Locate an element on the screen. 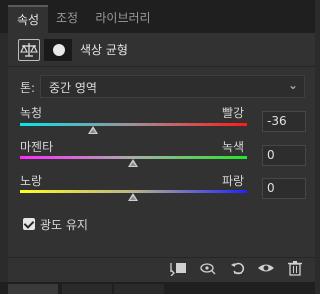 Image resolution: width=320 pixels, height=294 pixels. divider is located at coordinates (161, 66).